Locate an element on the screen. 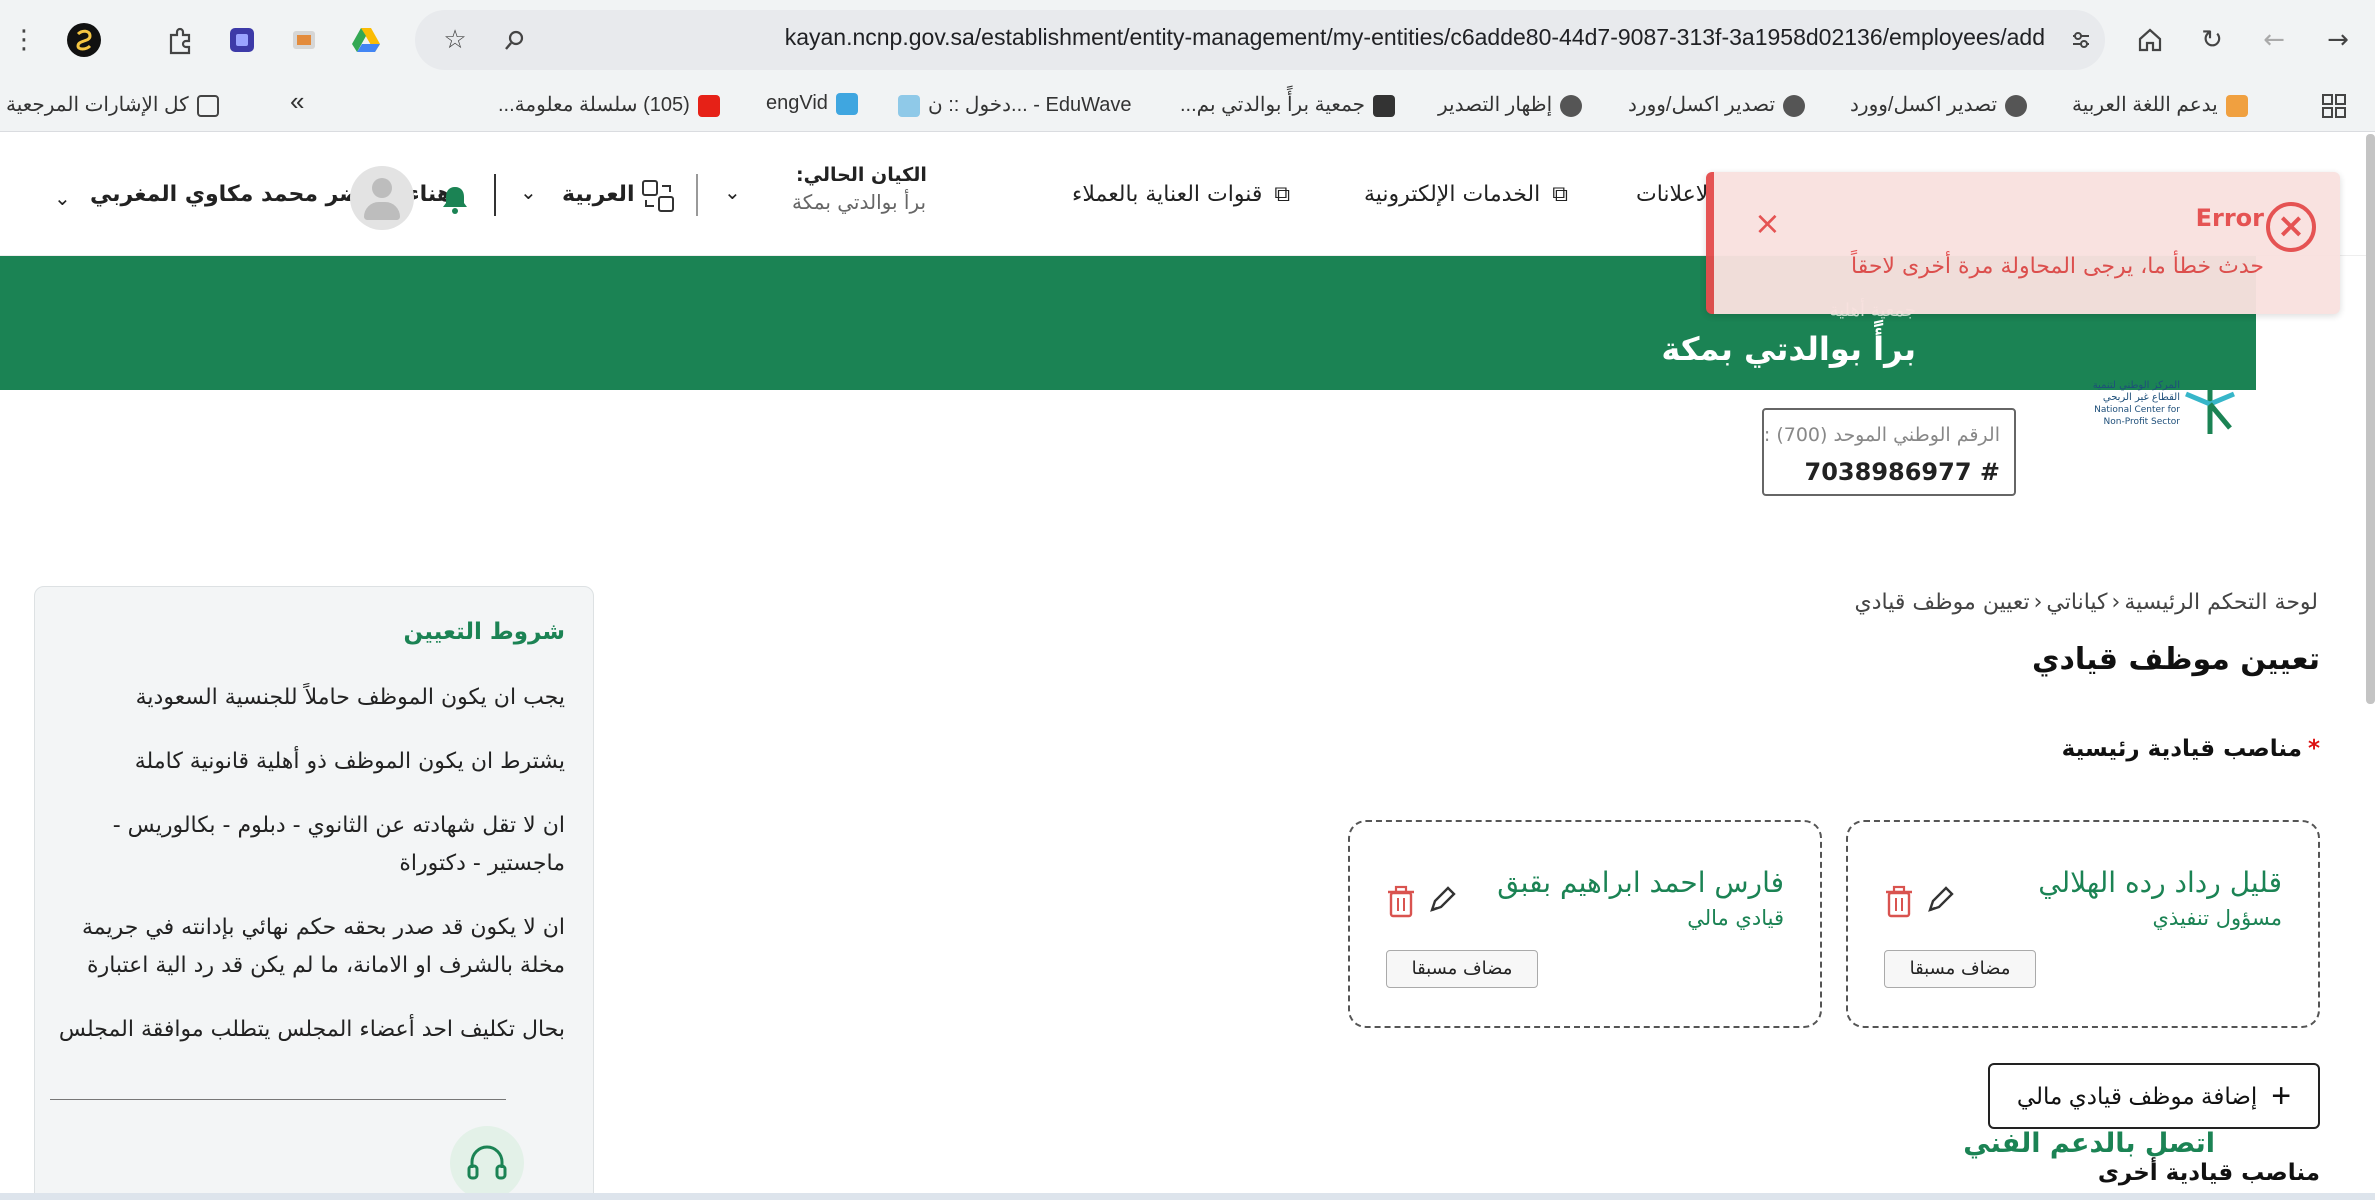 This screenshot has height=1200, width=2375. bookmark-star-icon: ☆ is located at coordinates (455, 40).